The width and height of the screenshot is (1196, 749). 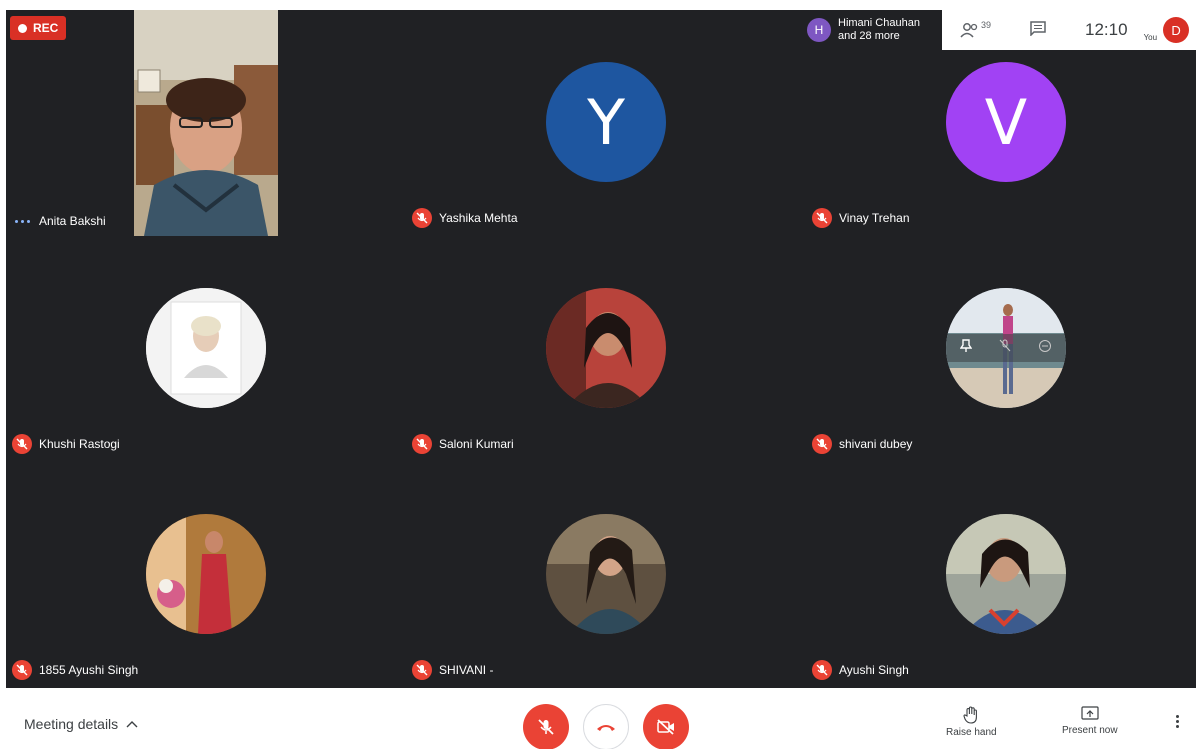 I want to click on chevron-up-icon, so click(x=132, y=724).